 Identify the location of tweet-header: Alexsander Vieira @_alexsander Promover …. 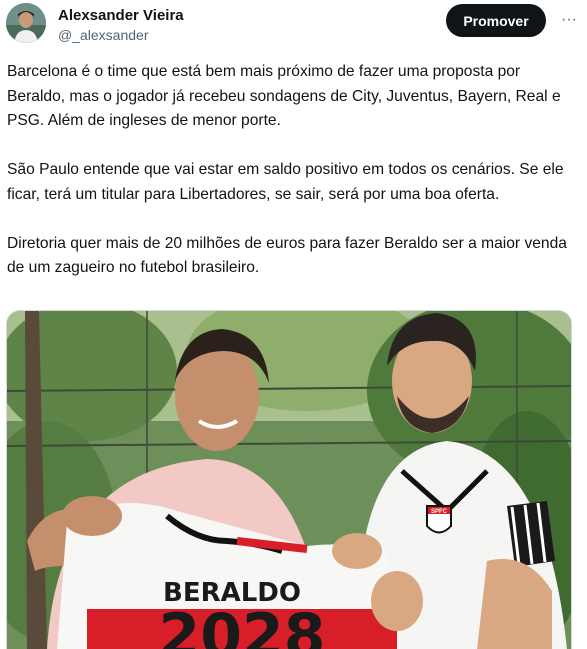
(293, 25).